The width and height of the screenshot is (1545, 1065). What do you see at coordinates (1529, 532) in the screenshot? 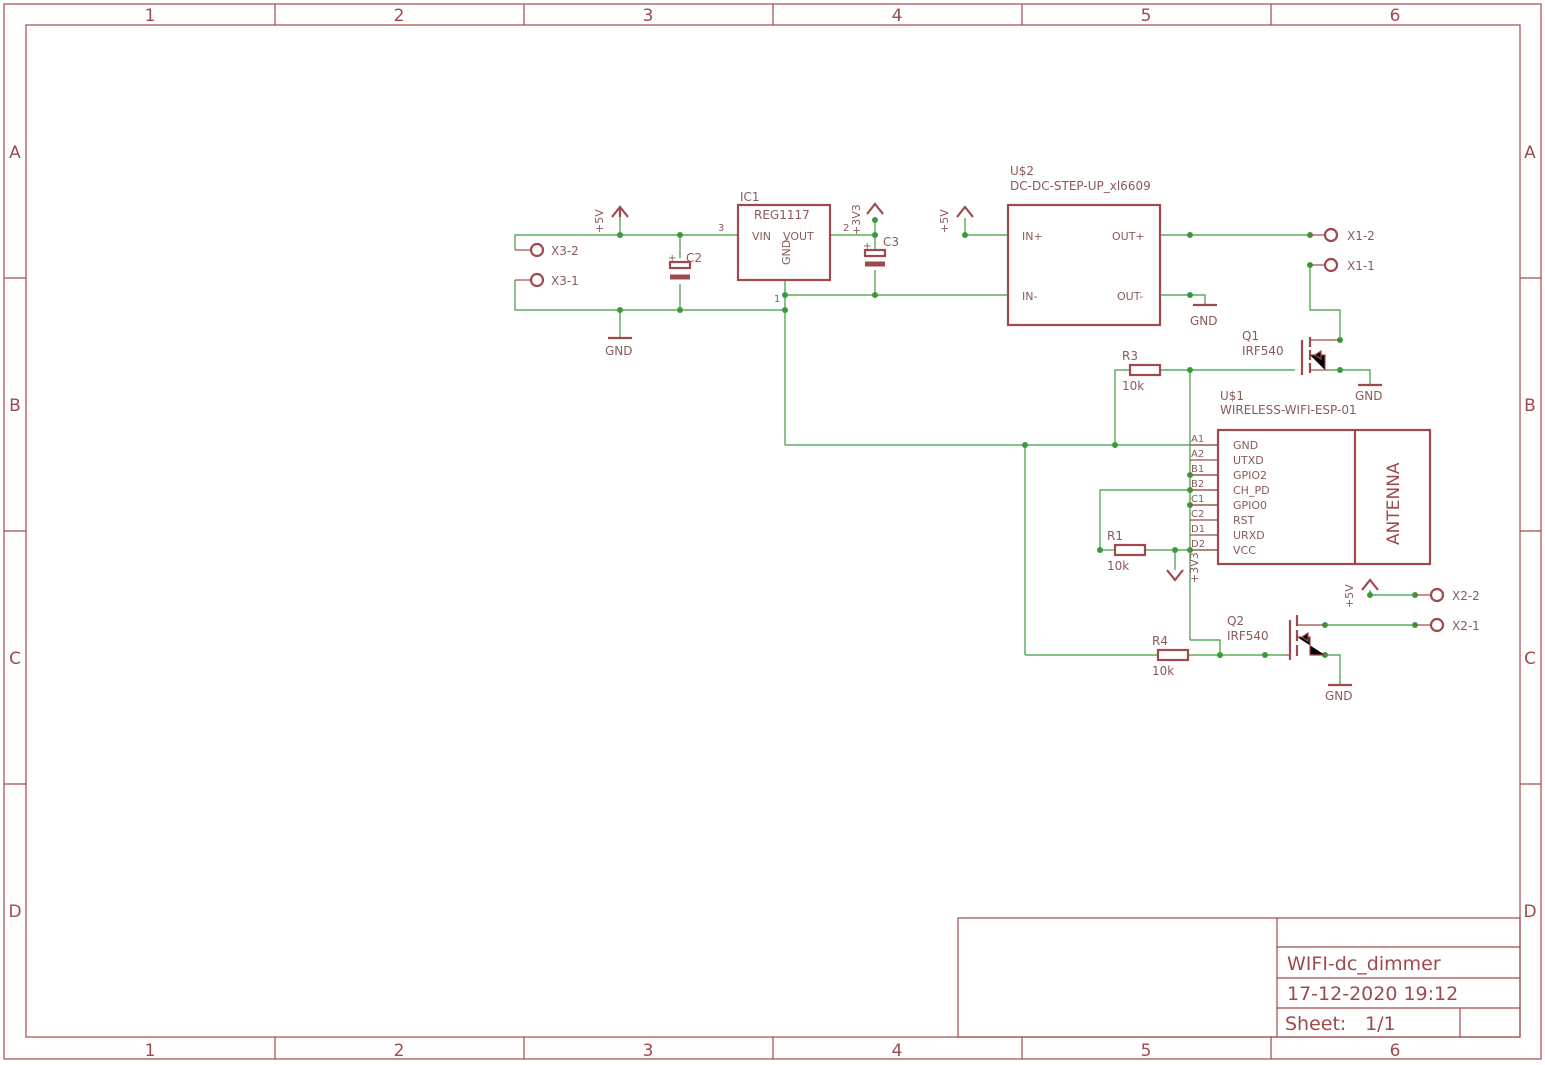
I see `row-ruler-right: A B C D` at bounding box center [1529, 532].